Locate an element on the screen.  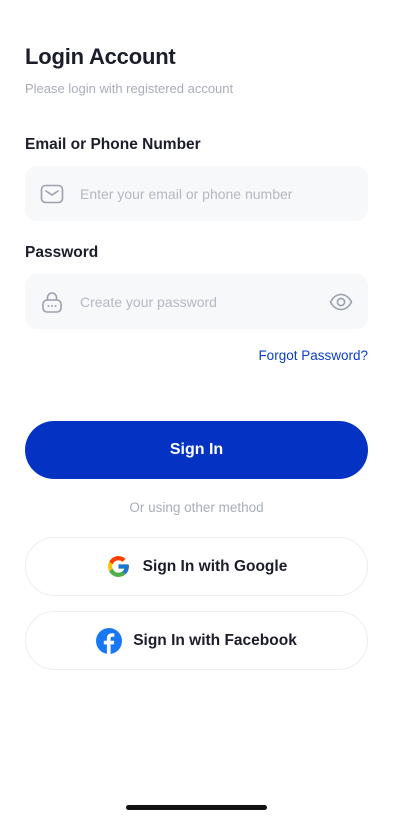
forgot-password-link: Forgot Password? is located at coordinates (313, 355).